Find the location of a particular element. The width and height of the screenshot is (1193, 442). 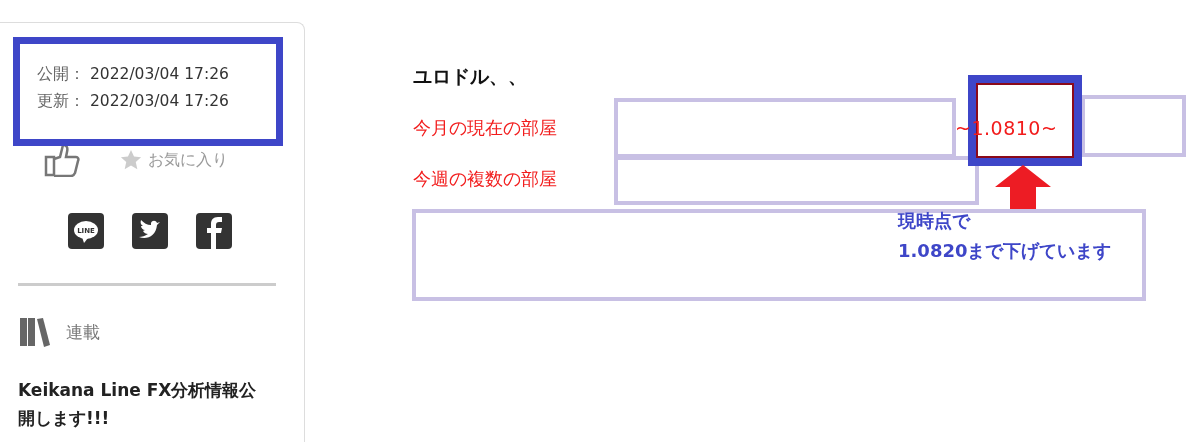

up-arrow is located at coordinates (1023, 187).